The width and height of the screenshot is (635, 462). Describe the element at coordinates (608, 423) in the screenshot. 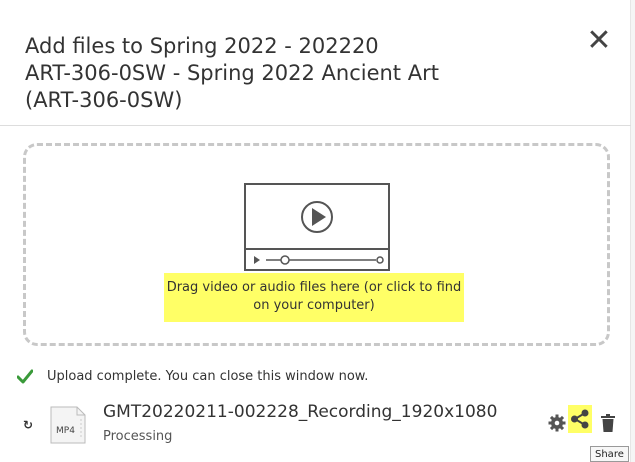

I see `trash-icon` at that location.